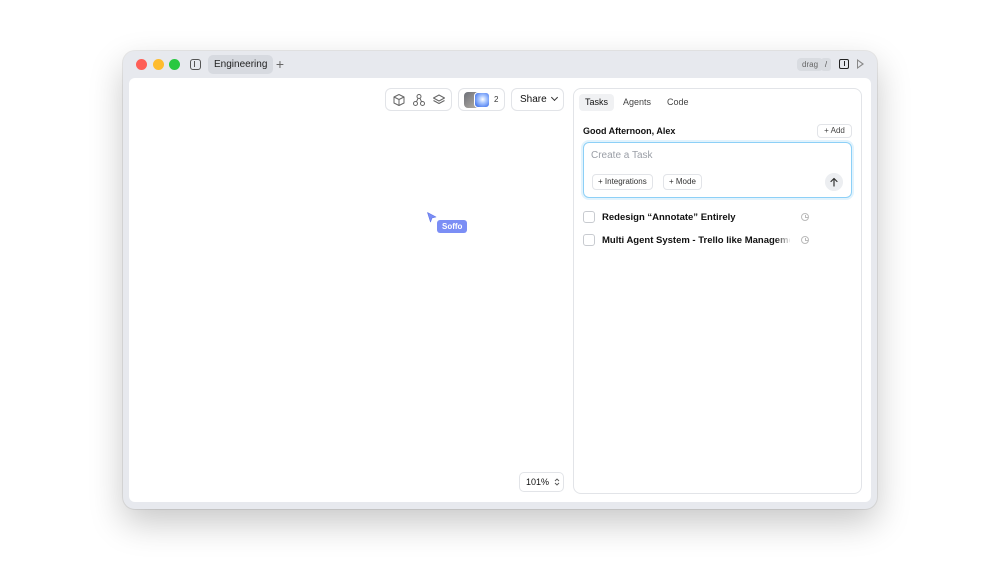  Describe the element at coordinates (439, 100) in the screenshot. I see `layers-icon` at that location.